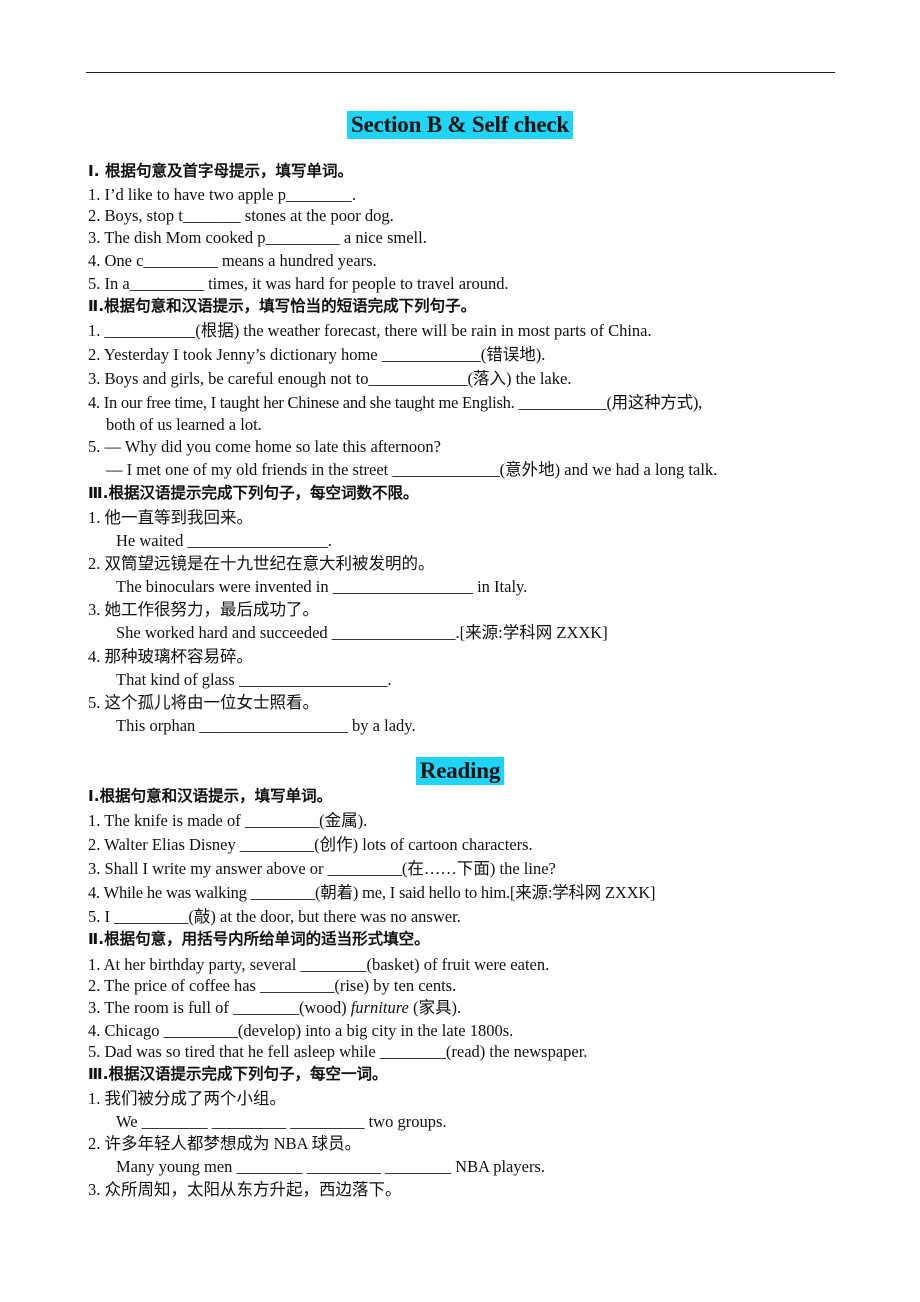 The width and height of the screenshot is (920, 1302). I want to click on item-text: 4. While he was walking, so click(169, 892).